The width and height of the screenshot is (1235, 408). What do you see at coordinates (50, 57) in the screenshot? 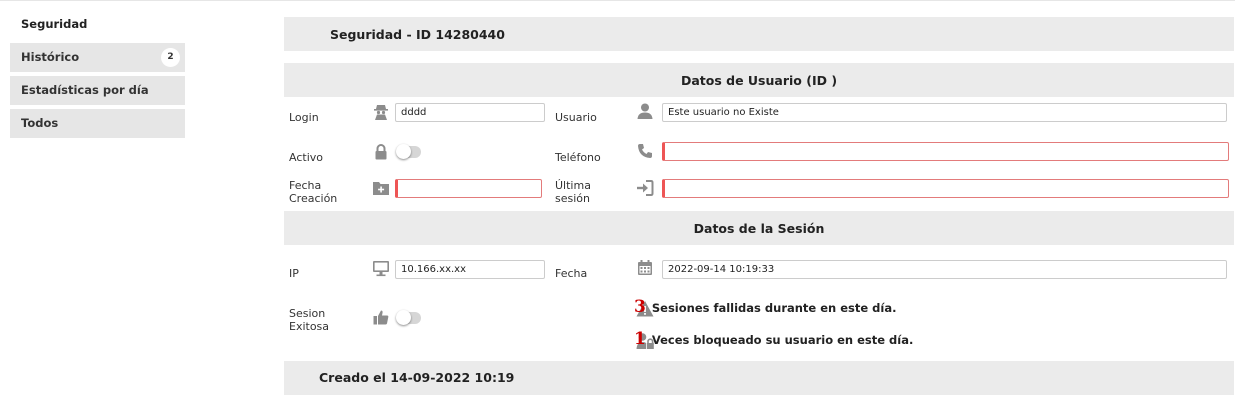
I see `sidebar-item-label: Histórico` at bounding box center [50, 57].